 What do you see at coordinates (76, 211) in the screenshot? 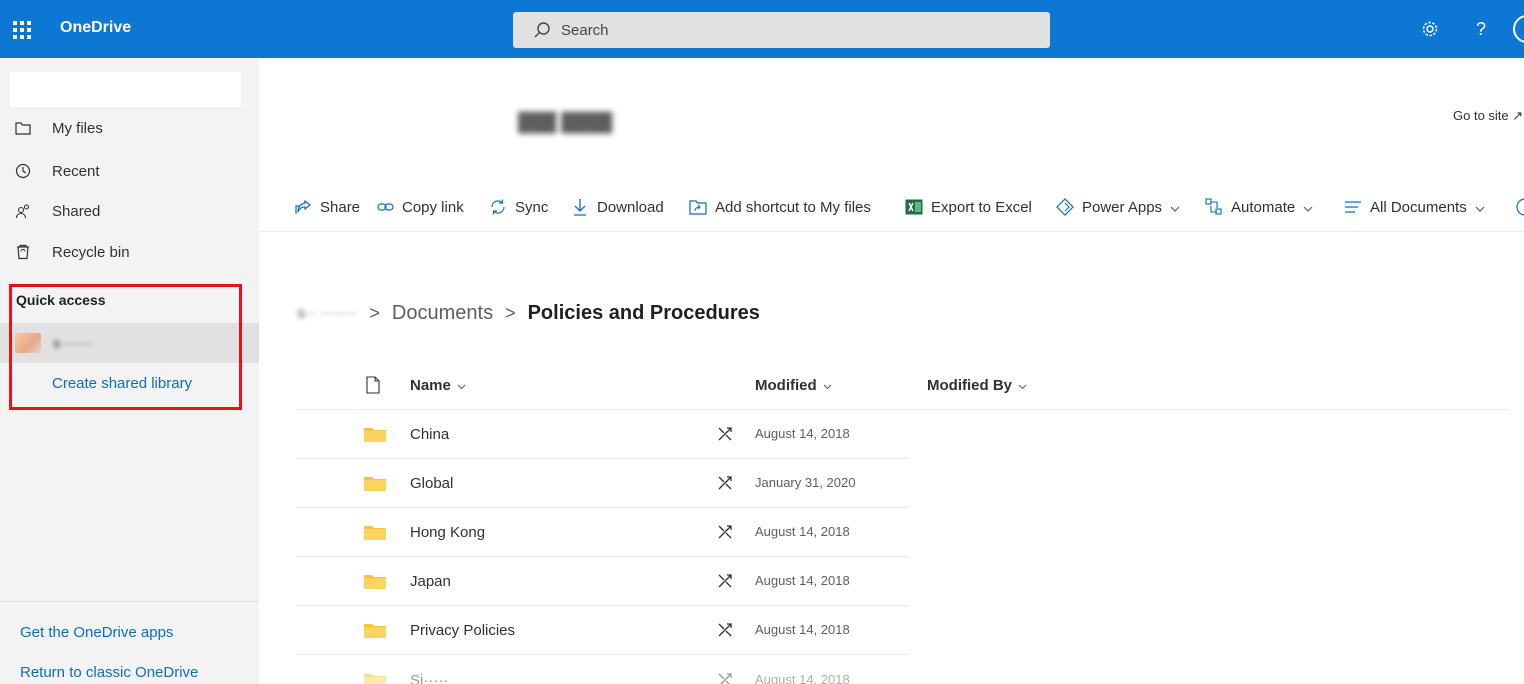
I see `nav-item-label: Shared` at bounding box center [76, 211].